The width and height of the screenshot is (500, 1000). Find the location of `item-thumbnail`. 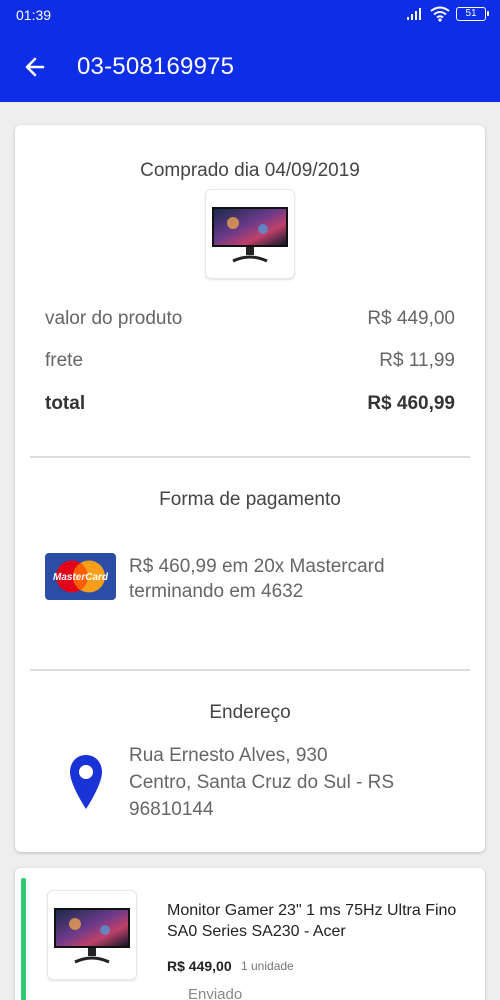

item-thumbnail is located at coordinates (92, 935).